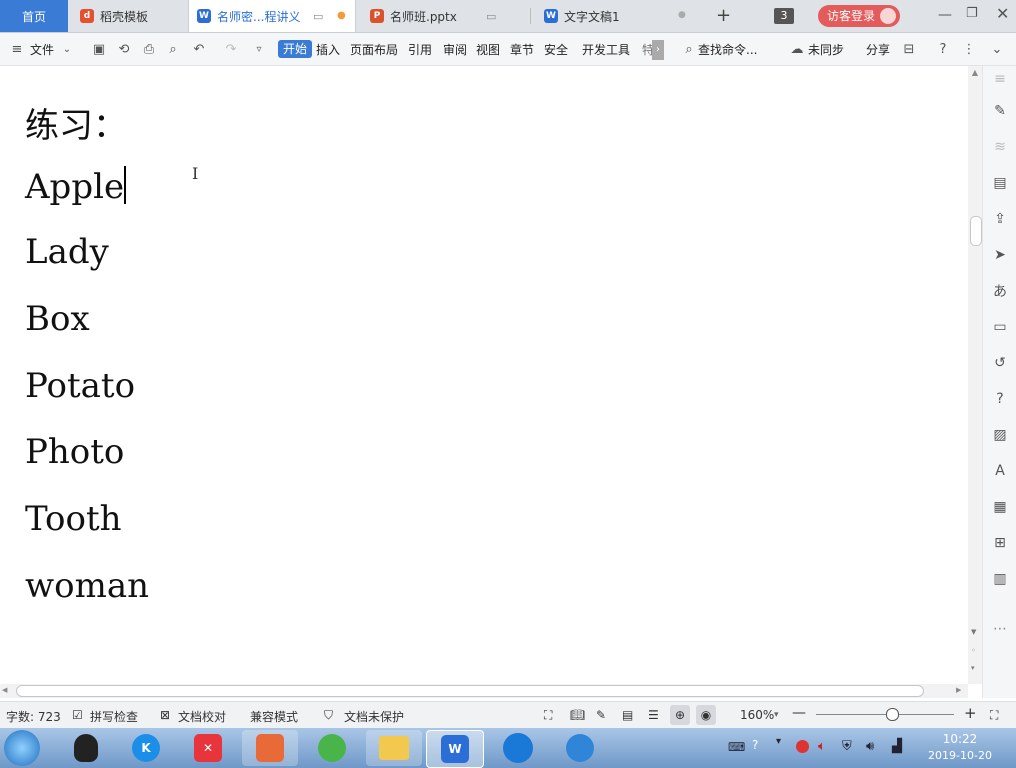  What do you see at coordinates (470, 691) in the screenshot?
I see `horizontal-scroll-thumb` at bounding box center [470, 691].